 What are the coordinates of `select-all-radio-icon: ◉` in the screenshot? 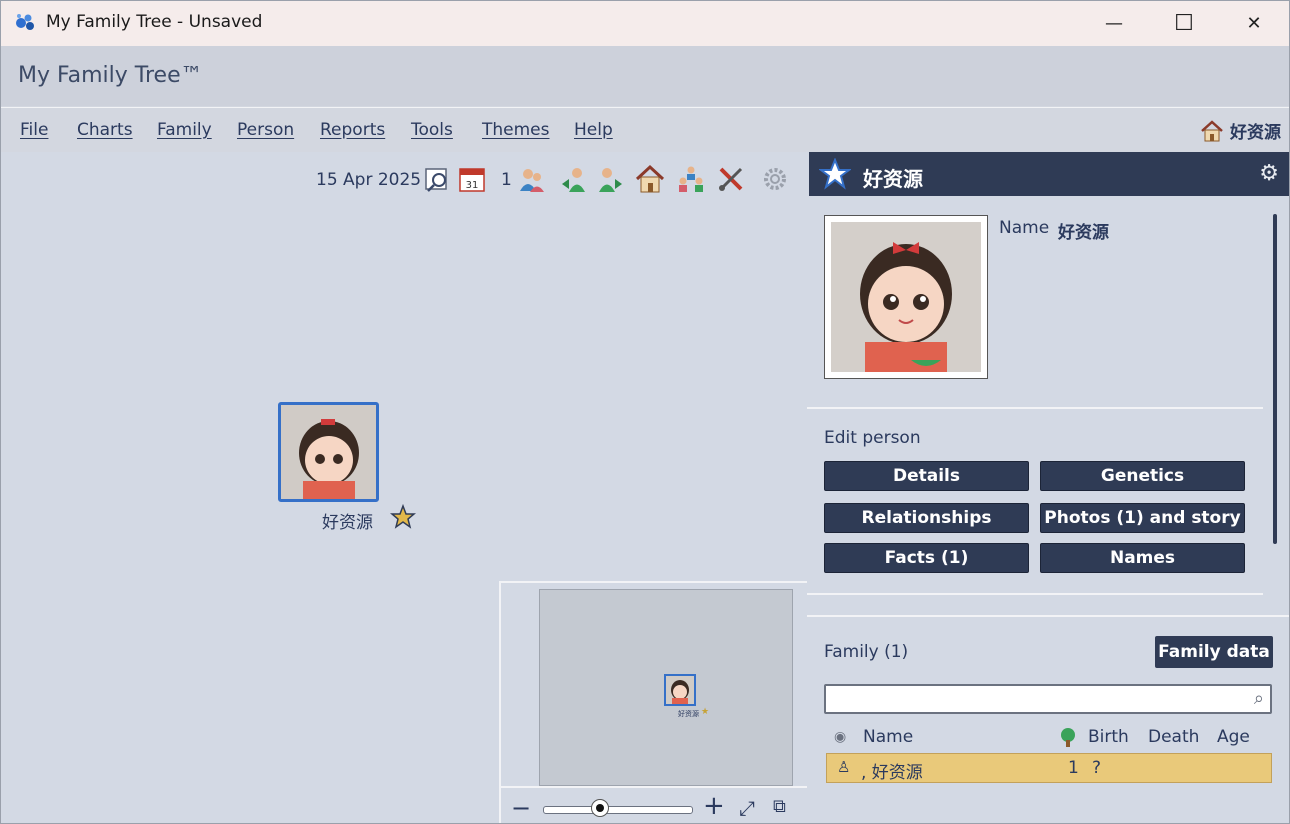 It's located at (840, 737).